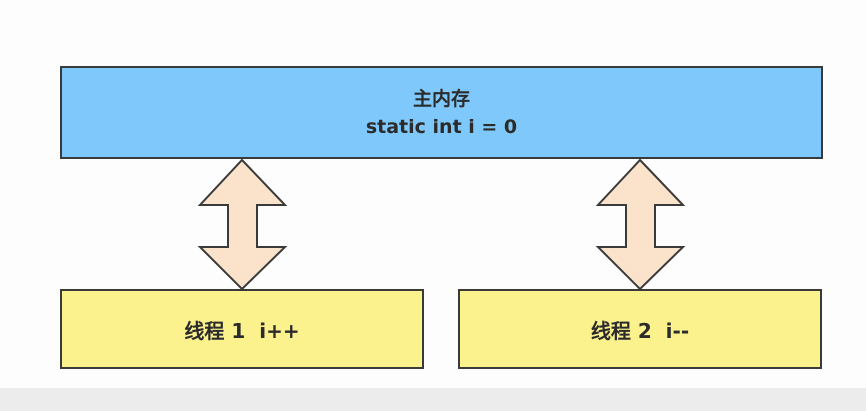 Image resolution: width=866 pixels, height=411 pixels. Describe the element at coordinates (441, 98) in the screenshot. I see `main-memory-title: 主内存` at that location.